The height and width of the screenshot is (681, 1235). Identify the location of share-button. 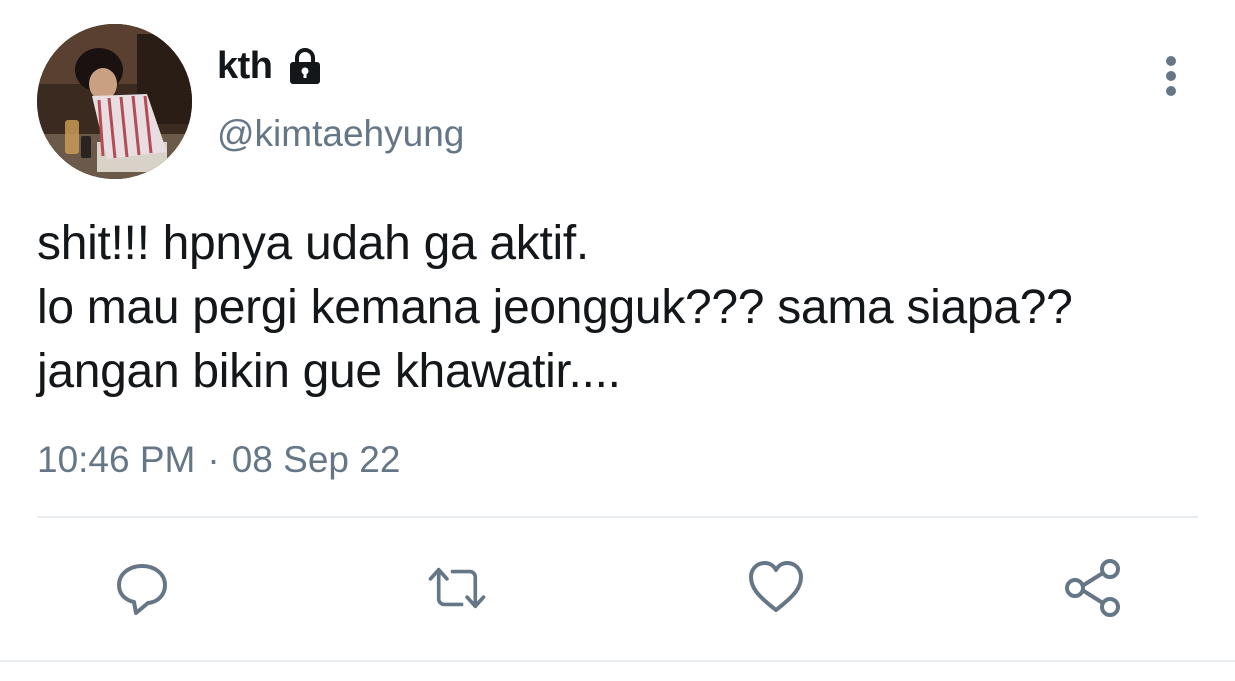
(1094, 588).